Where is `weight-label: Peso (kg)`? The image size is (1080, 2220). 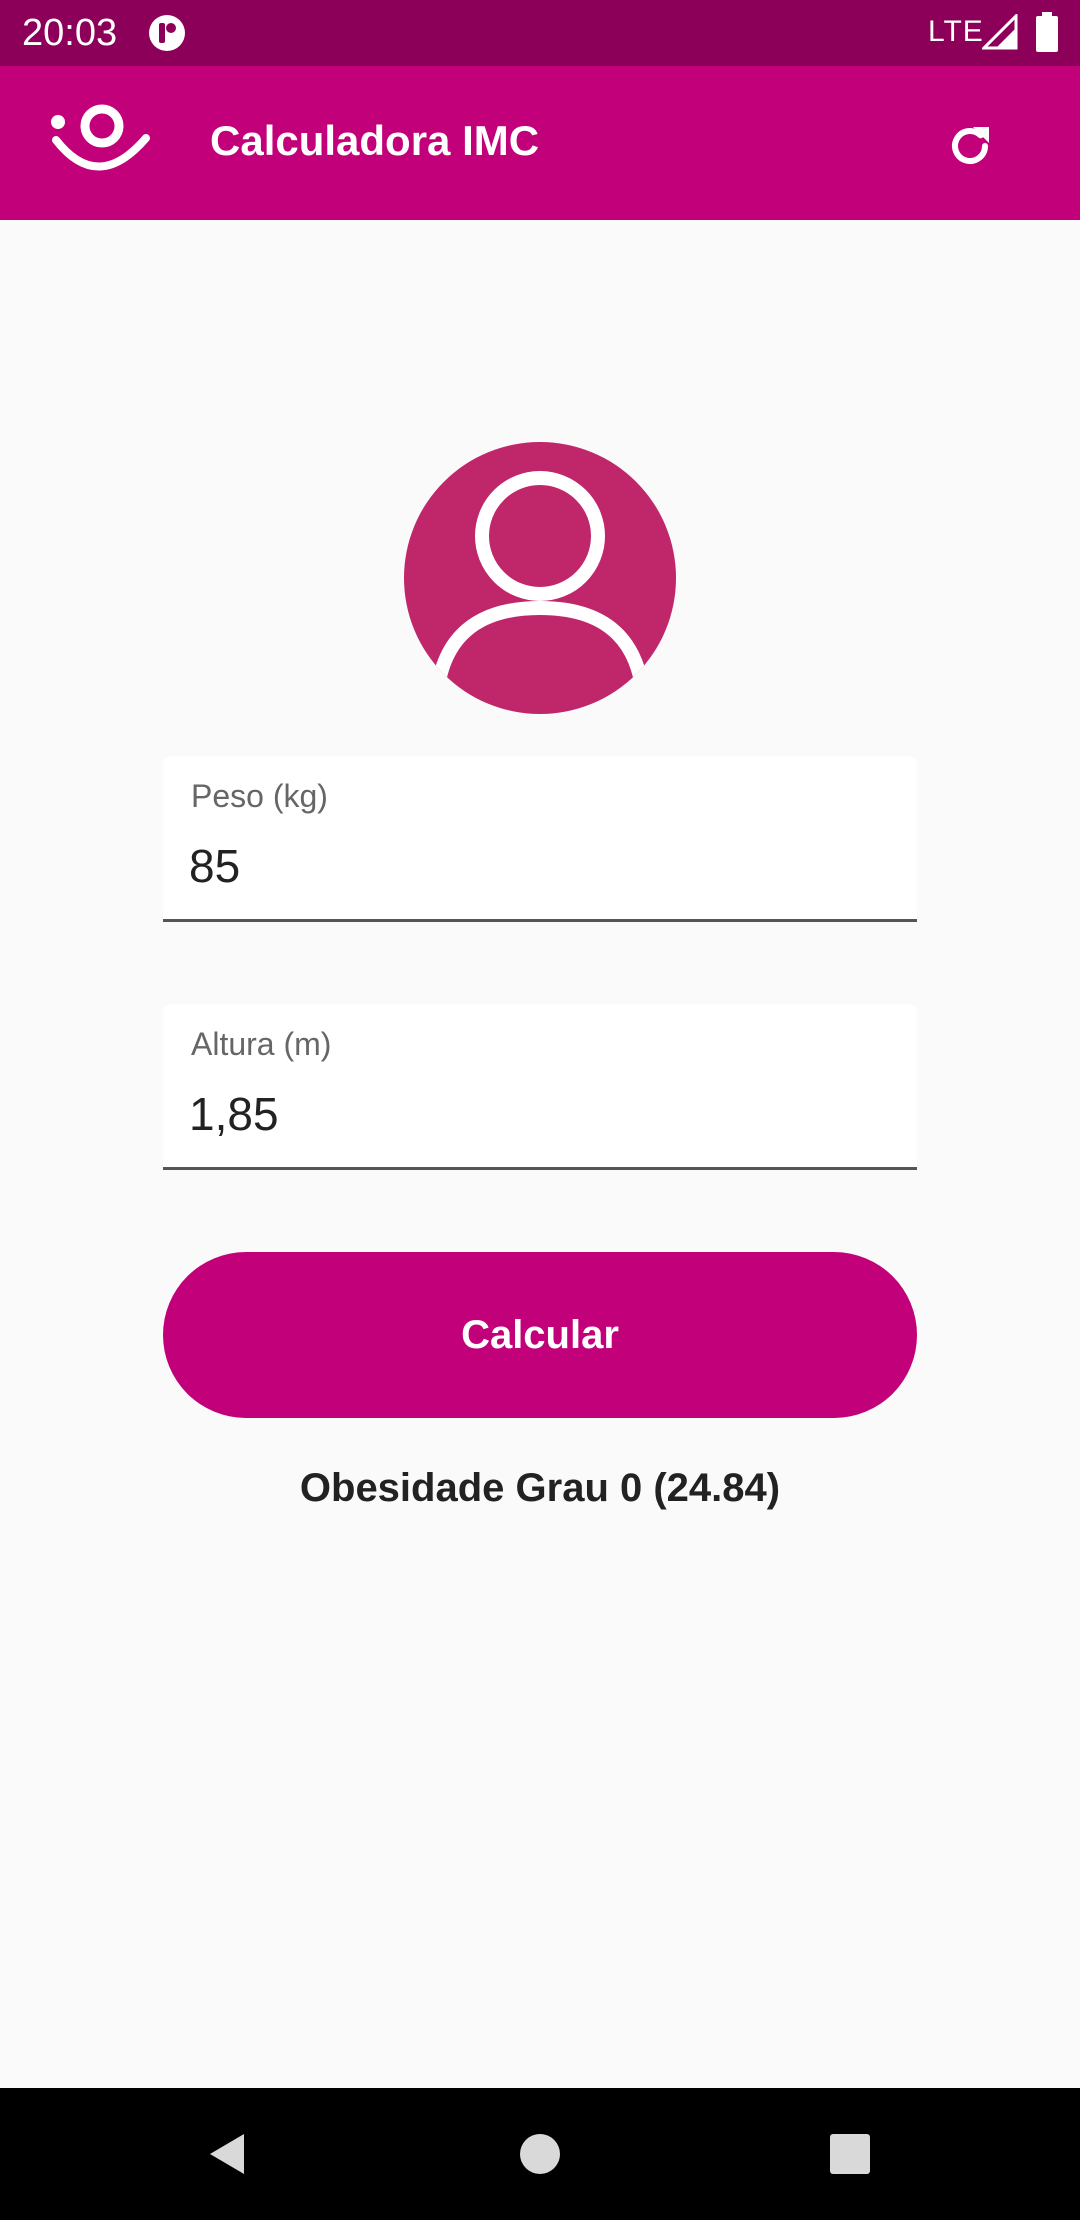
weight-label: Peso (kg) is located at coordinates (259, 796).